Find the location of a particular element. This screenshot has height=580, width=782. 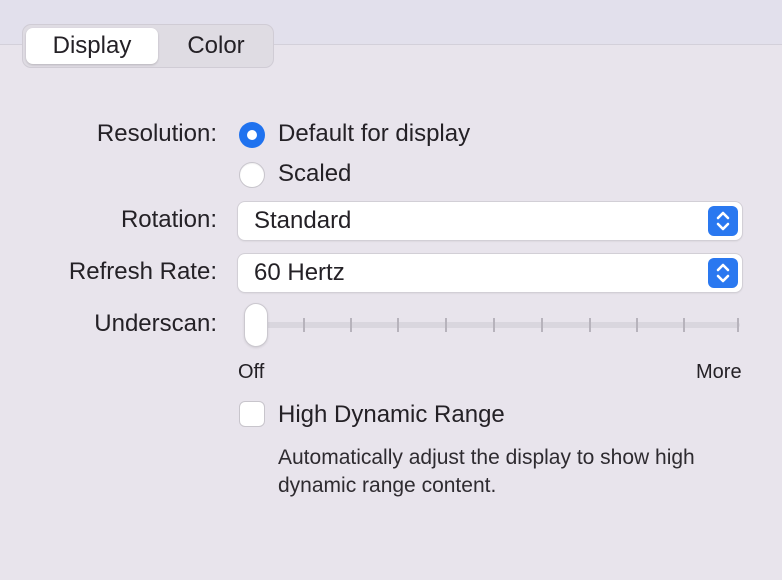

rotation-label: Rotation: is located at coordinates (168, 219).